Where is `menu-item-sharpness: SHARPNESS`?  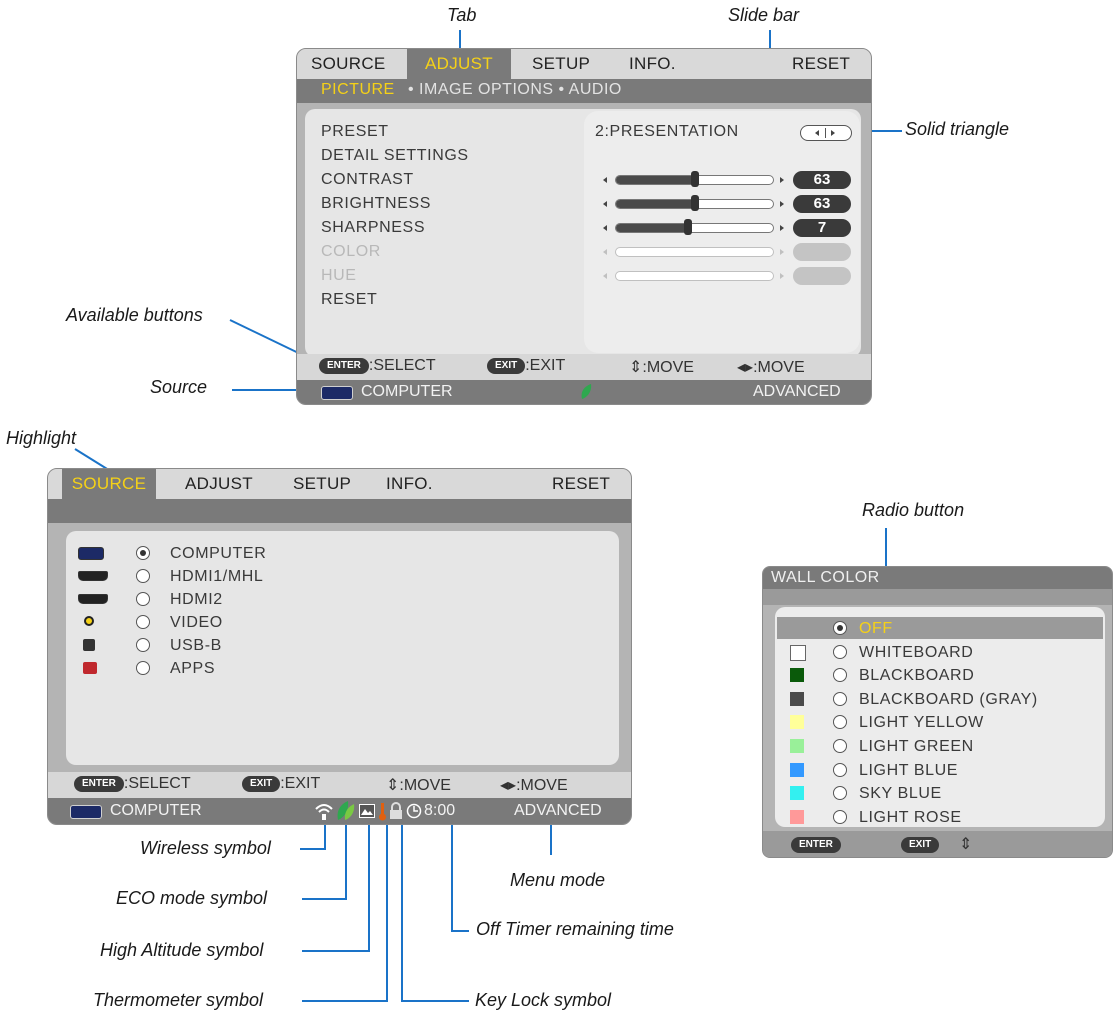 menu-item-sharpness: SHARPNESS is located at coordinates (373, 228).